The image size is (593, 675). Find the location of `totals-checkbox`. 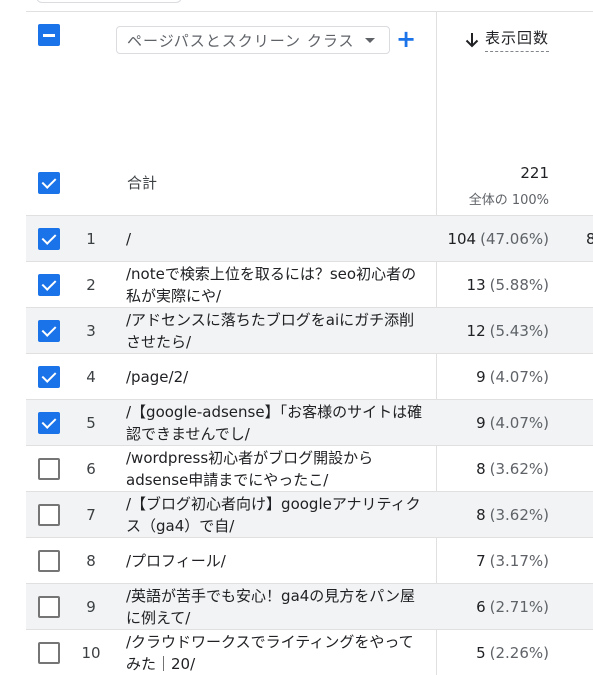

totals-checkbox is located at coordinates (49, 183).